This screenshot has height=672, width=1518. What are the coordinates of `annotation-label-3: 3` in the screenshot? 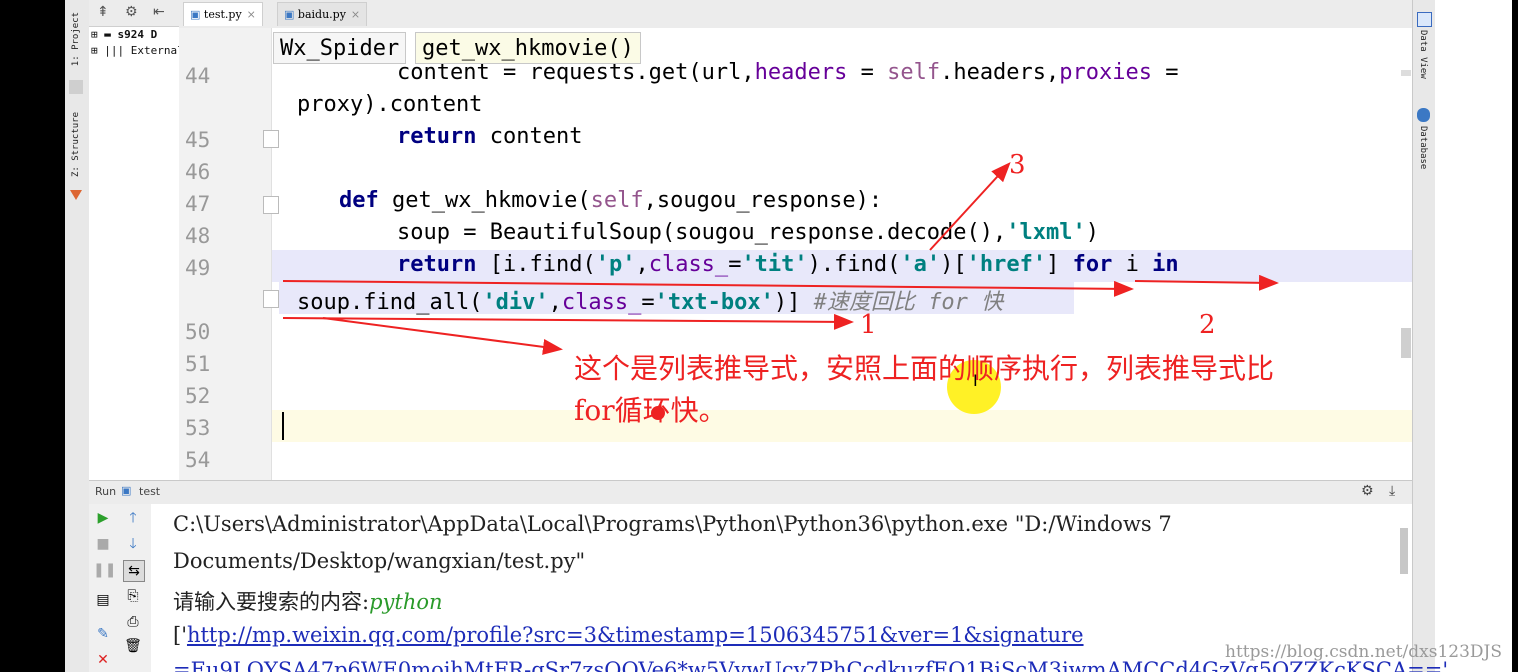 It's located at (1017, 165).